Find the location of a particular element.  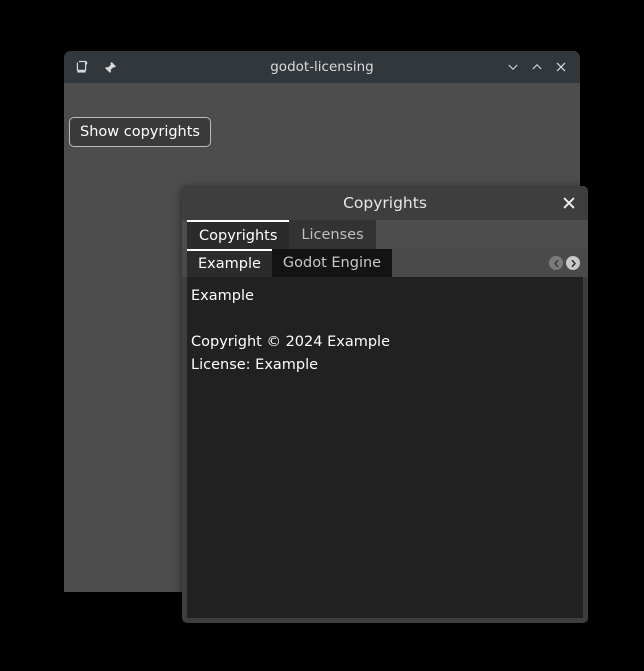

inner-tab-navigation is located at coordinates (568, 263).